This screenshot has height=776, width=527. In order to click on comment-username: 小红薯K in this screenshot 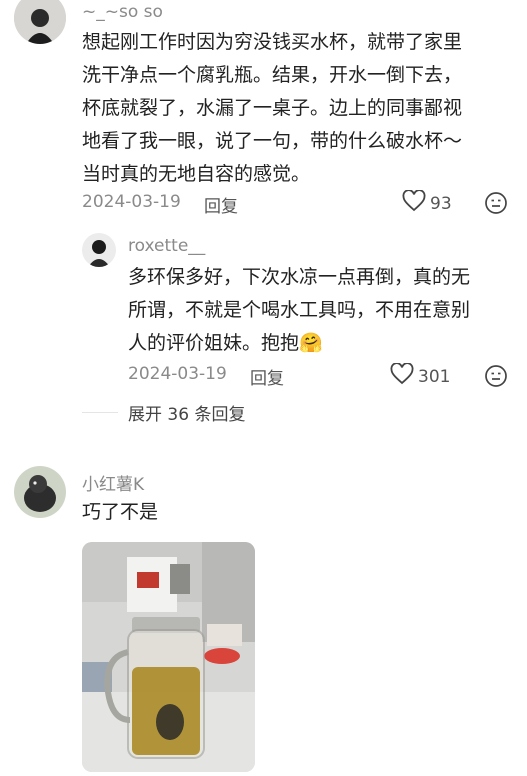, I will do `click(113, 482)`.